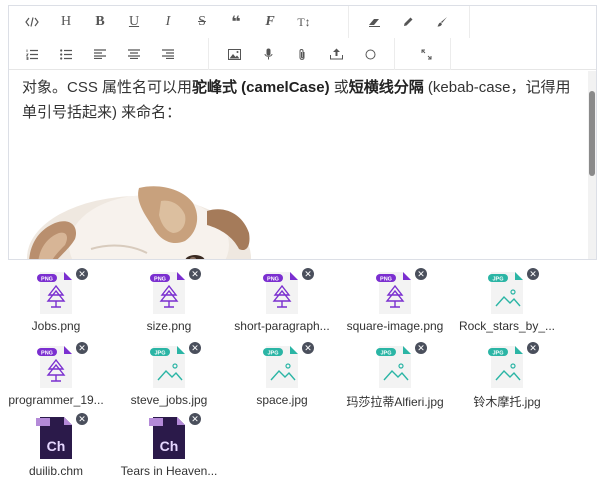 The width and height of the screenshot is (604, 484). I want to click on file-item: JPG ✕ space.jpg, so click(282, 373).